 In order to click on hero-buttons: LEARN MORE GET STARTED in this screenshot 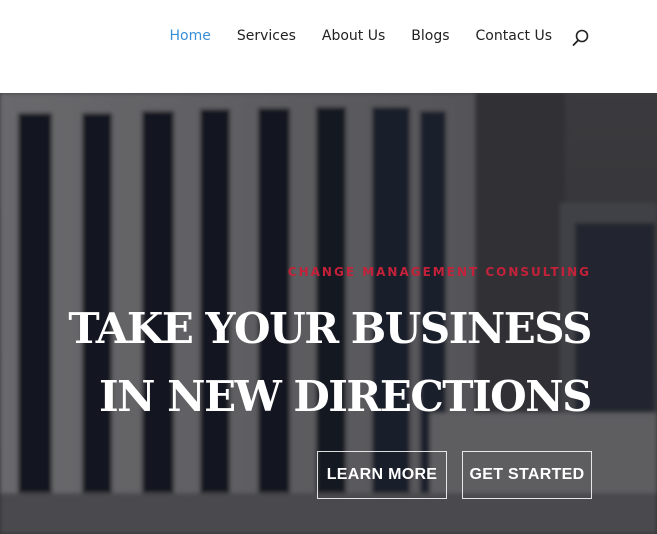, I will do `click(454, 475)`.